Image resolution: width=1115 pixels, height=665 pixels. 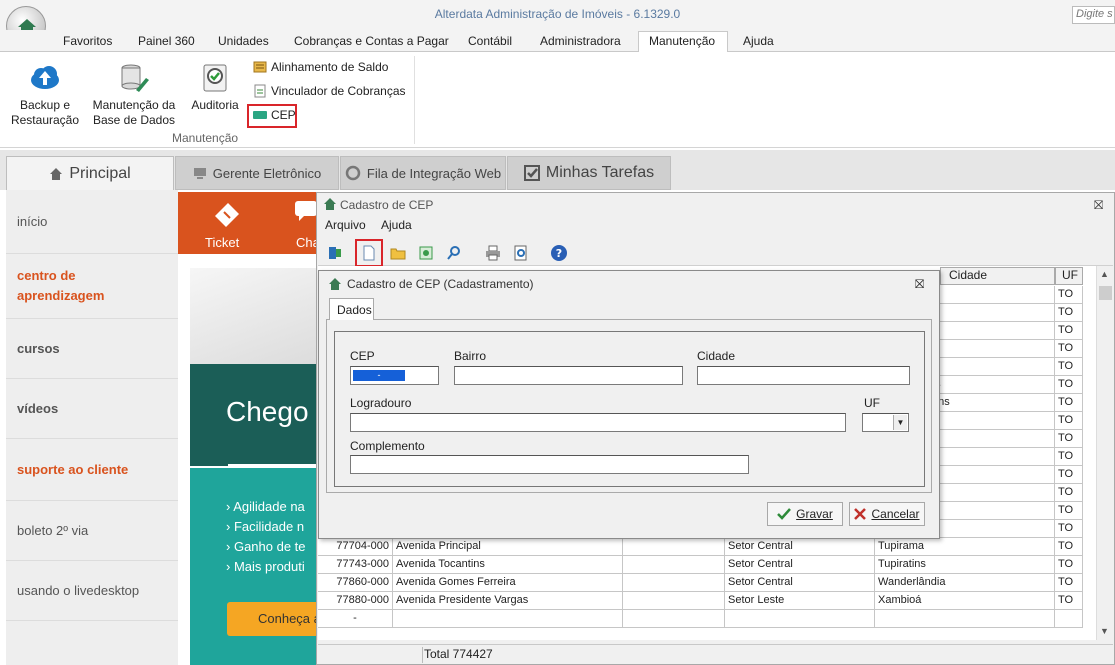 I want to click on ribbon-group-label: Manutenção, so click(x=205, y=138).